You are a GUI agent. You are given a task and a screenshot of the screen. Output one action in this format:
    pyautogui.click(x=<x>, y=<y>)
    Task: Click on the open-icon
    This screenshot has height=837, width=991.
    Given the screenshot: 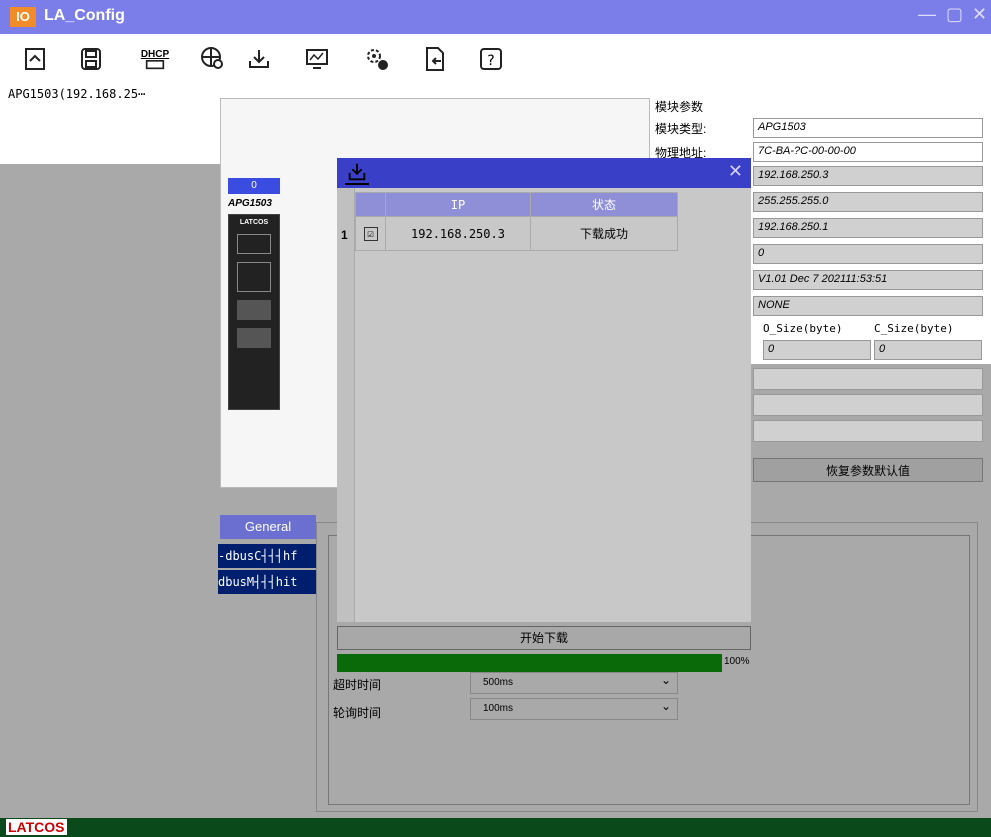 What is the action you would take?
    pyautogui.click(x=35, y=59)
    